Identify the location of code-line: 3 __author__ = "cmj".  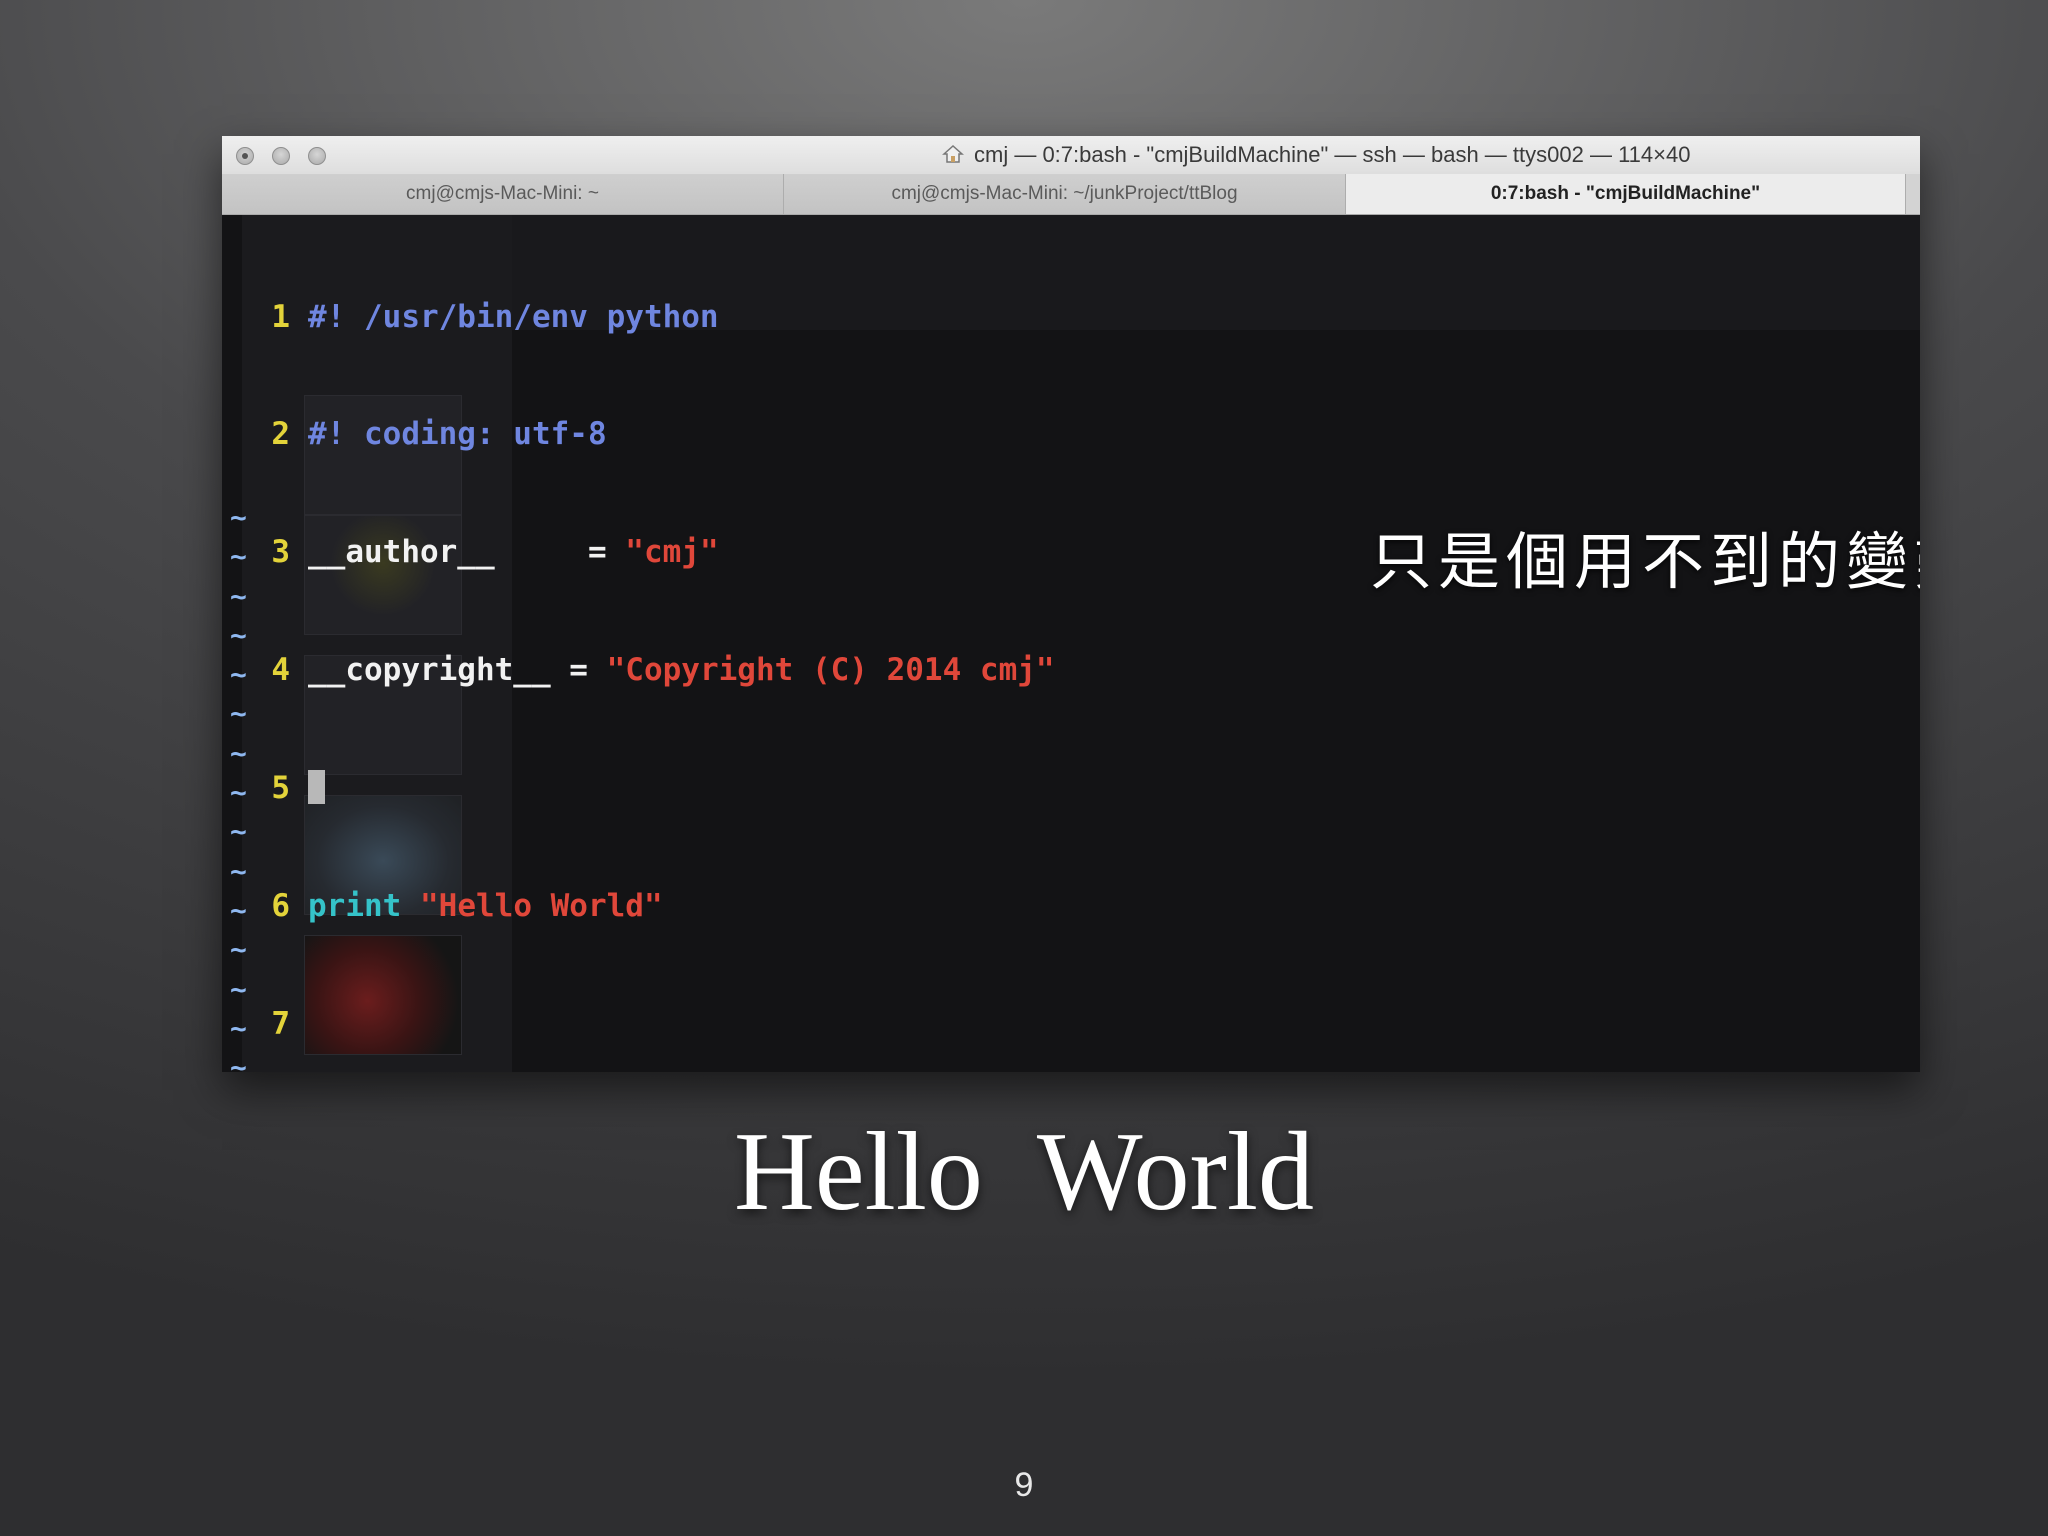
(658, 552).